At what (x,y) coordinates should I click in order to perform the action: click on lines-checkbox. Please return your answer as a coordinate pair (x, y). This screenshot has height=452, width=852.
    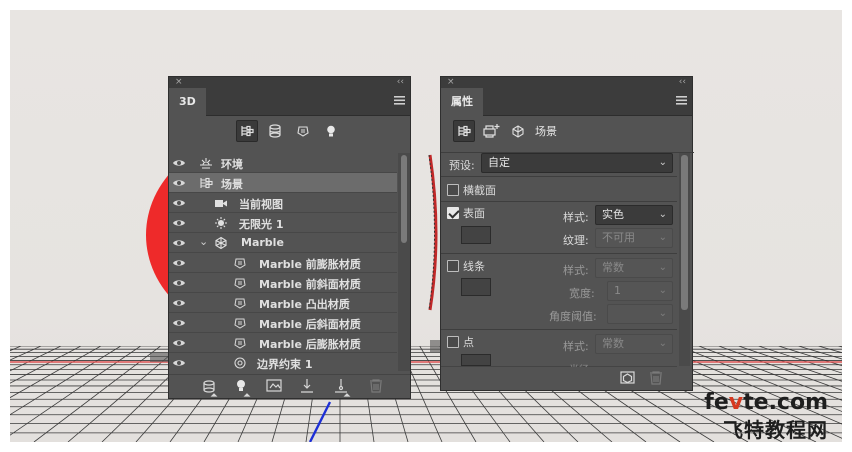
    Looking at the image, I should click on (453, 266).